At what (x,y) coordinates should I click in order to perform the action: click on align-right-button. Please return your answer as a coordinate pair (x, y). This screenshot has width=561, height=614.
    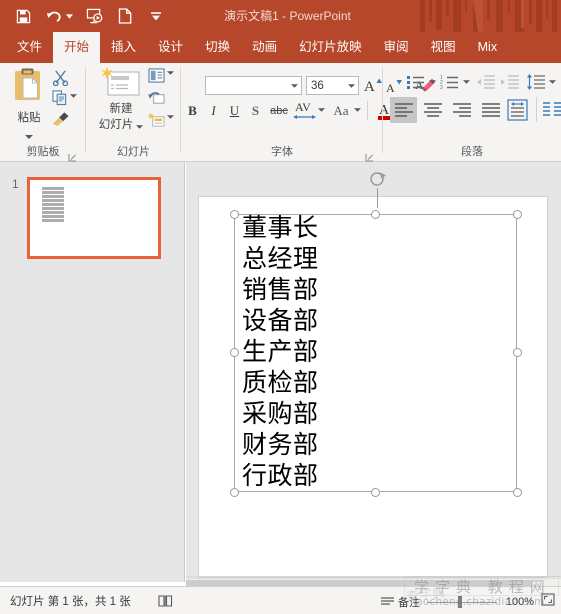
    Looking at the image, I should click on (461, 110).